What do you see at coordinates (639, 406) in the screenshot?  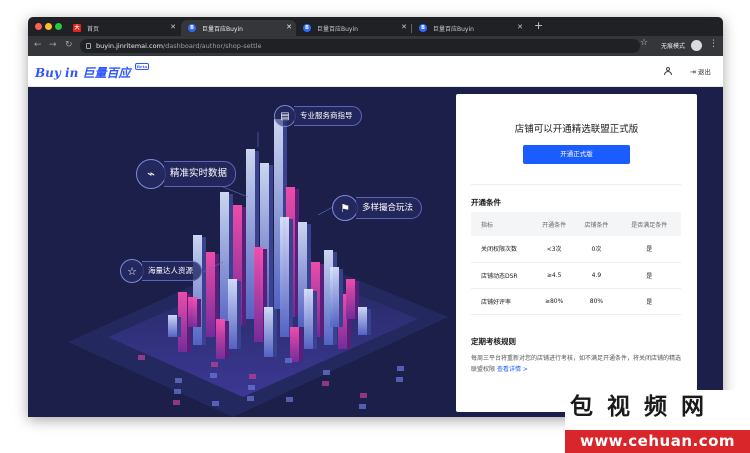 I see `watermark-top-text: 包 视 频 网` at bounding box center [639, 406].